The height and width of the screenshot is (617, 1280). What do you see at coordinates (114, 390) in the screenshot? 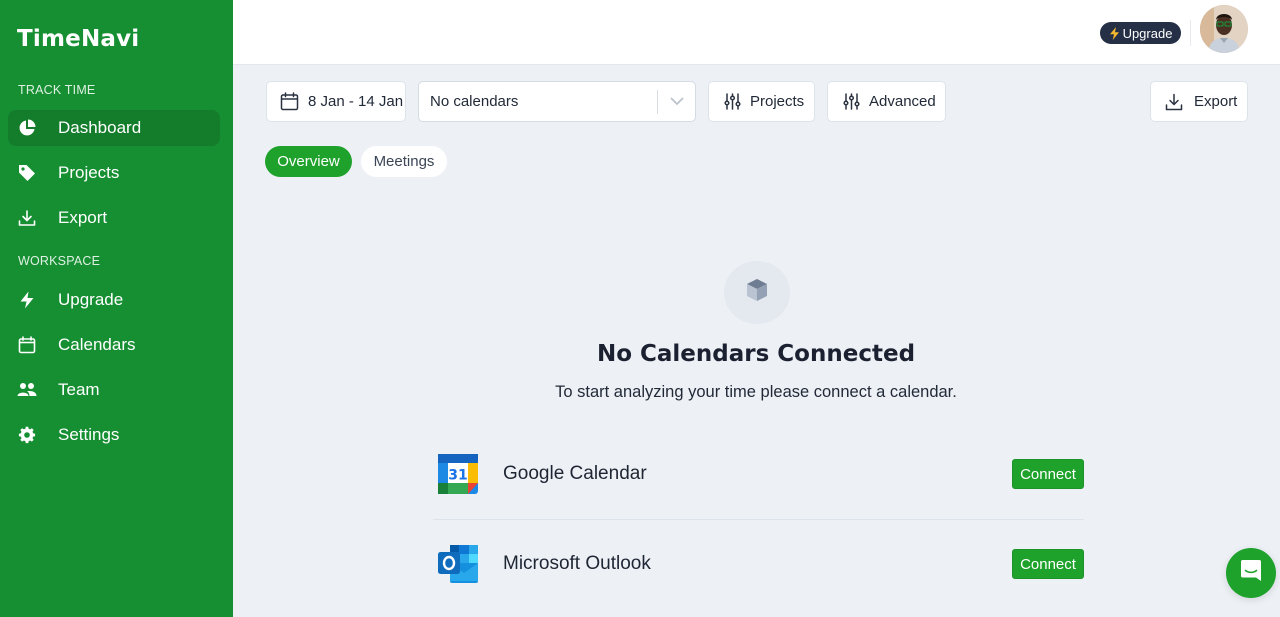
I see `sidebar-item-team: Team` at bounding box center [114, 390].